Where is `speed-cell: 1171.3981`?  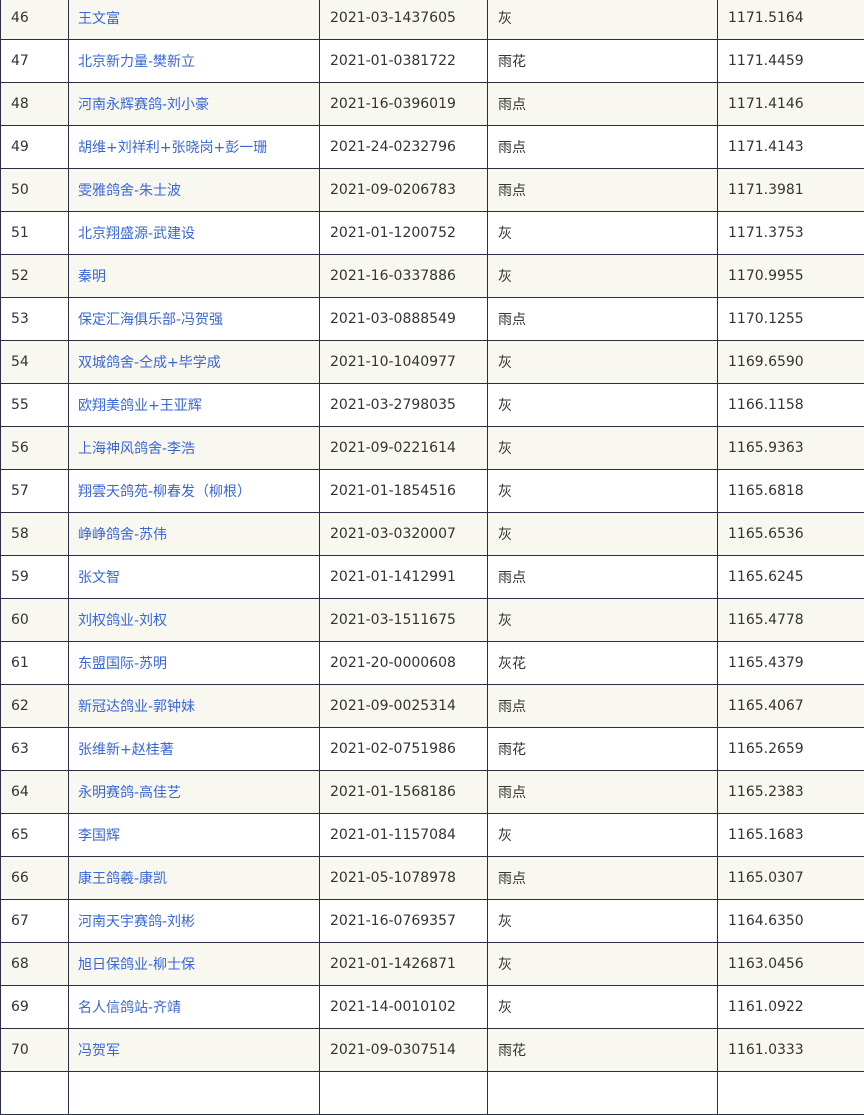 speed-cell: 1171.3981 is located at coordinates (791, 190).